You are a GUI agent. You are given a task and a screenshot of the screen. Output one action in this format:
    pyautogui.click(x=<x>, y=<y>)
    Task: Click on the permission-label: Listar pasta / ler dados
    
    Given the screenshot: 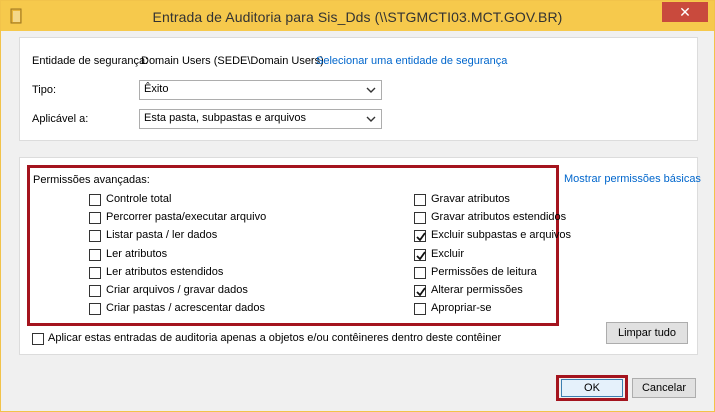 What is the action you would take?
    pyautogui.click(x=162, y=235)
    